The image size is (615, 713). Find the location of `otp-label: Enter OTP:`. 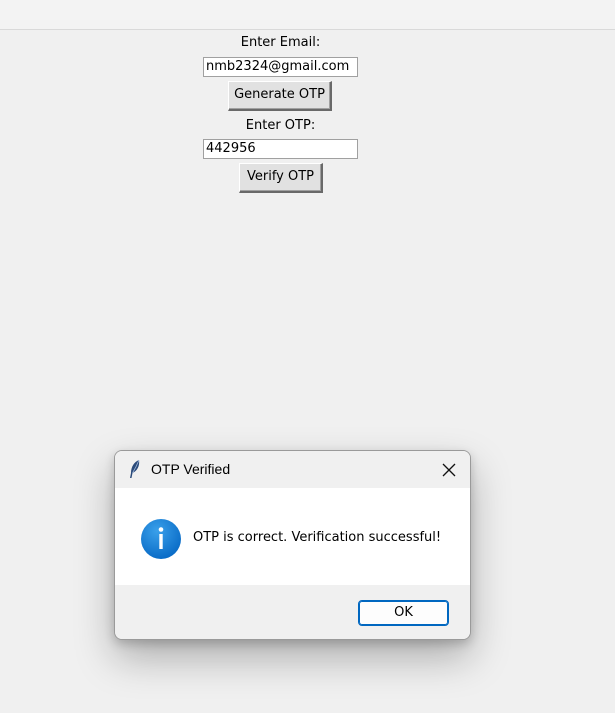

otp-label: Enter OTP: is located at coordinates (280, 125).